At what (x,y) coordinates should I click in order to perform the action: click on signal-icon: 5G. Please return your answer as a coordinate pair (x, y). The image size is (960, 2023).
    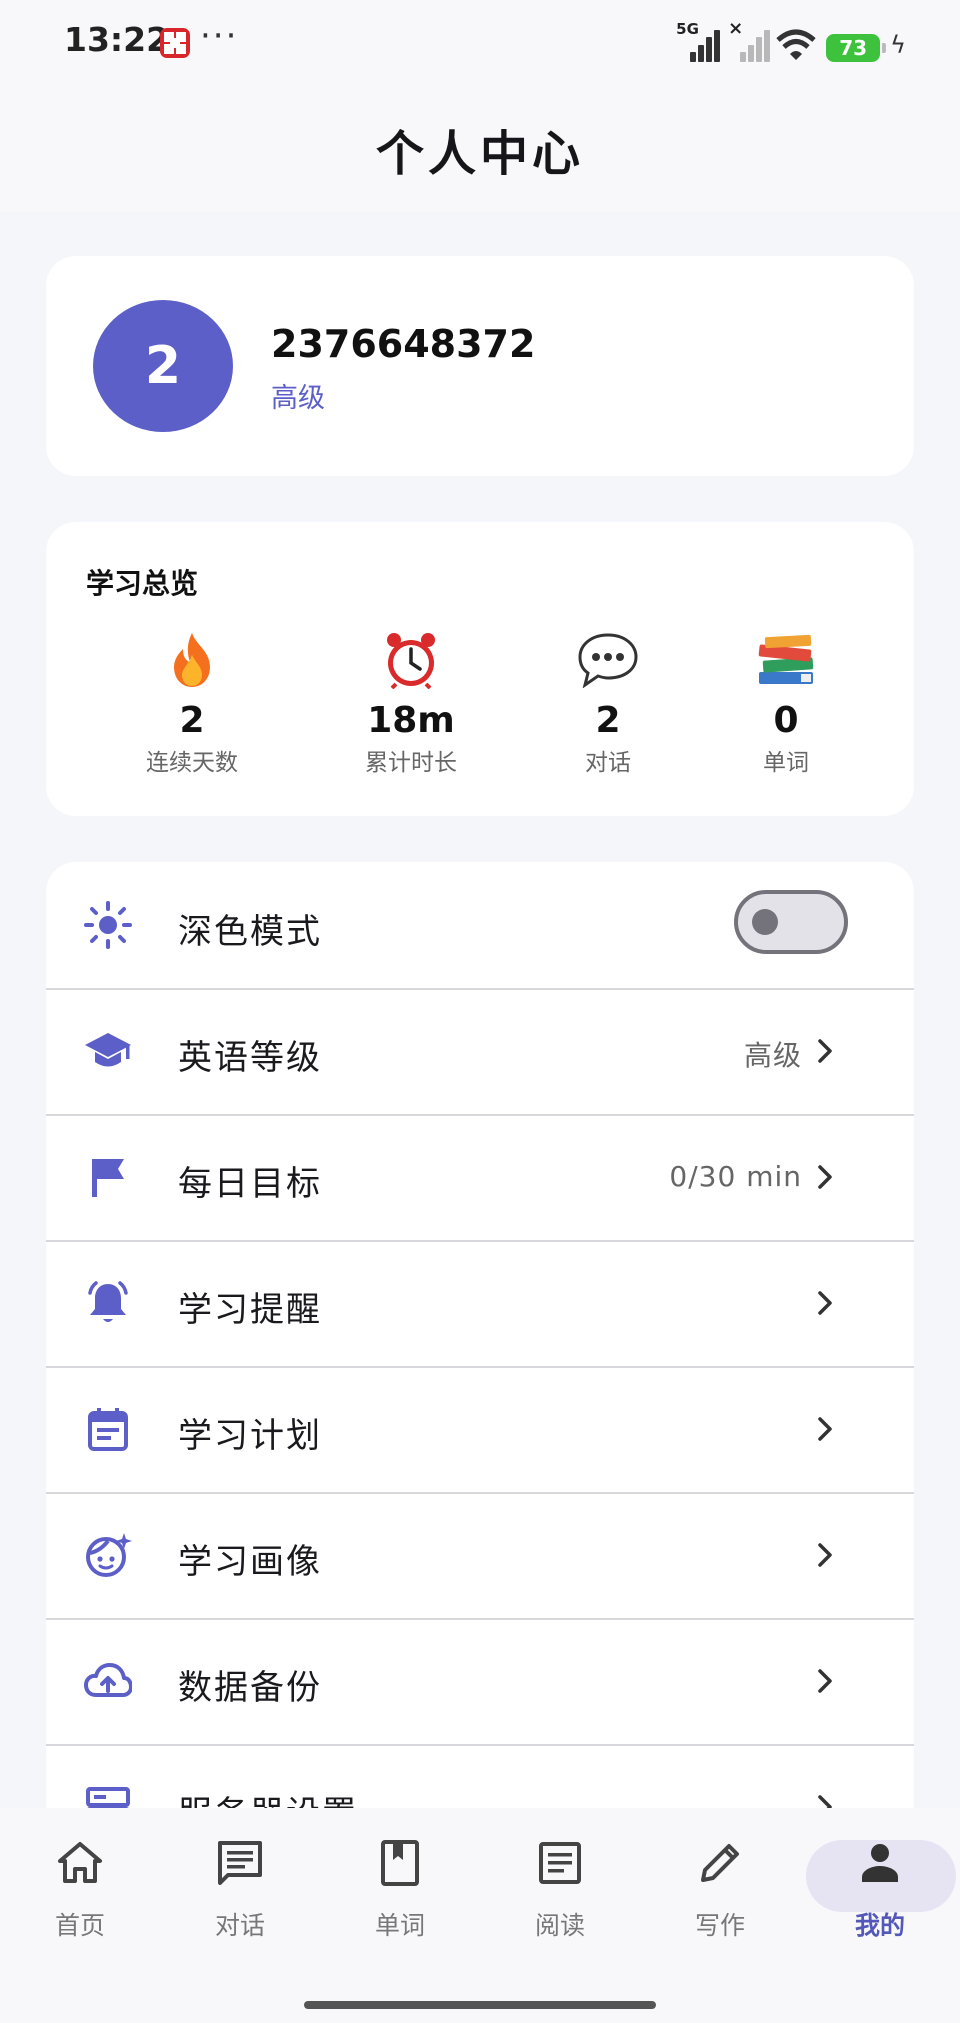
    Looking at the image, I should click on (698, 41).